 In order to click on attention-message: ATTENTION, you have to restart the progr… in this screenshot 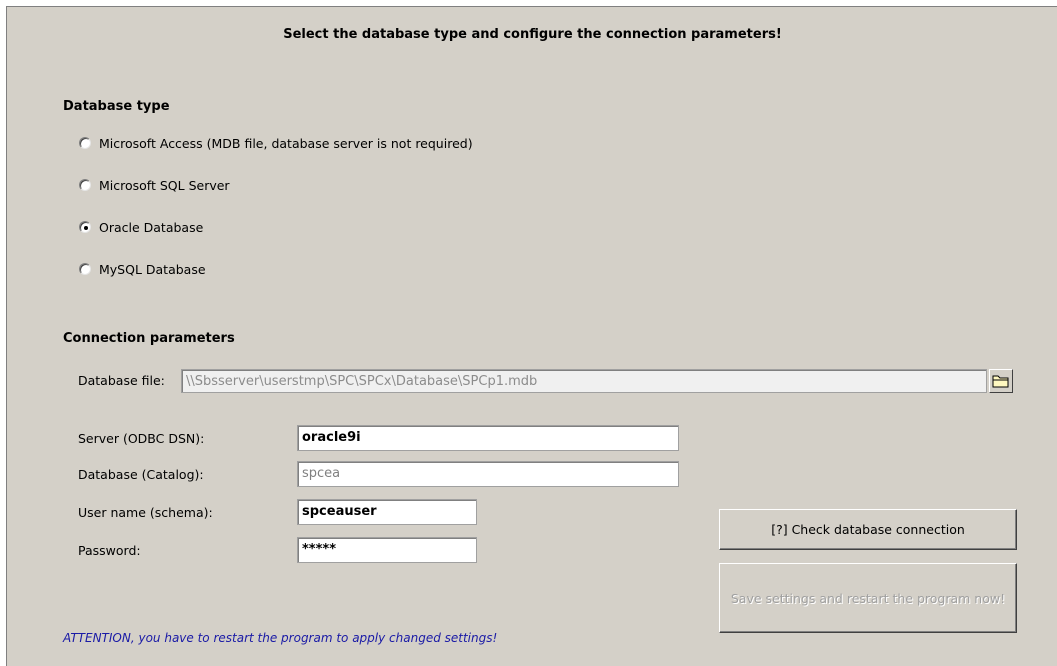, I will do `click(280, 638)`.